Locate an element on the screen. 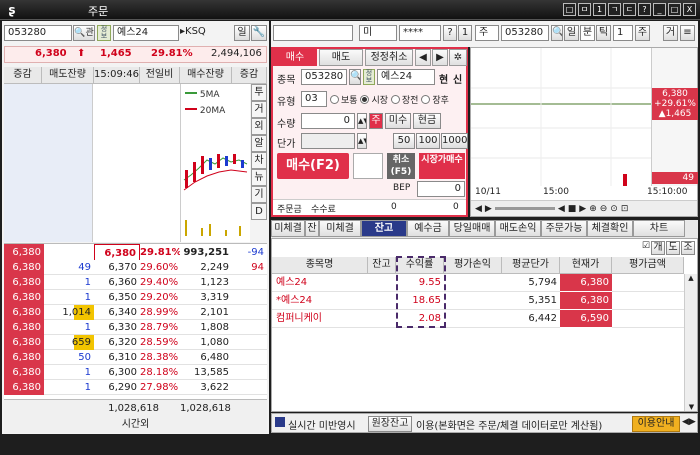 This screenshot has height=455, width=700. row-price: 6,350 is located at coordinates (117, 297).